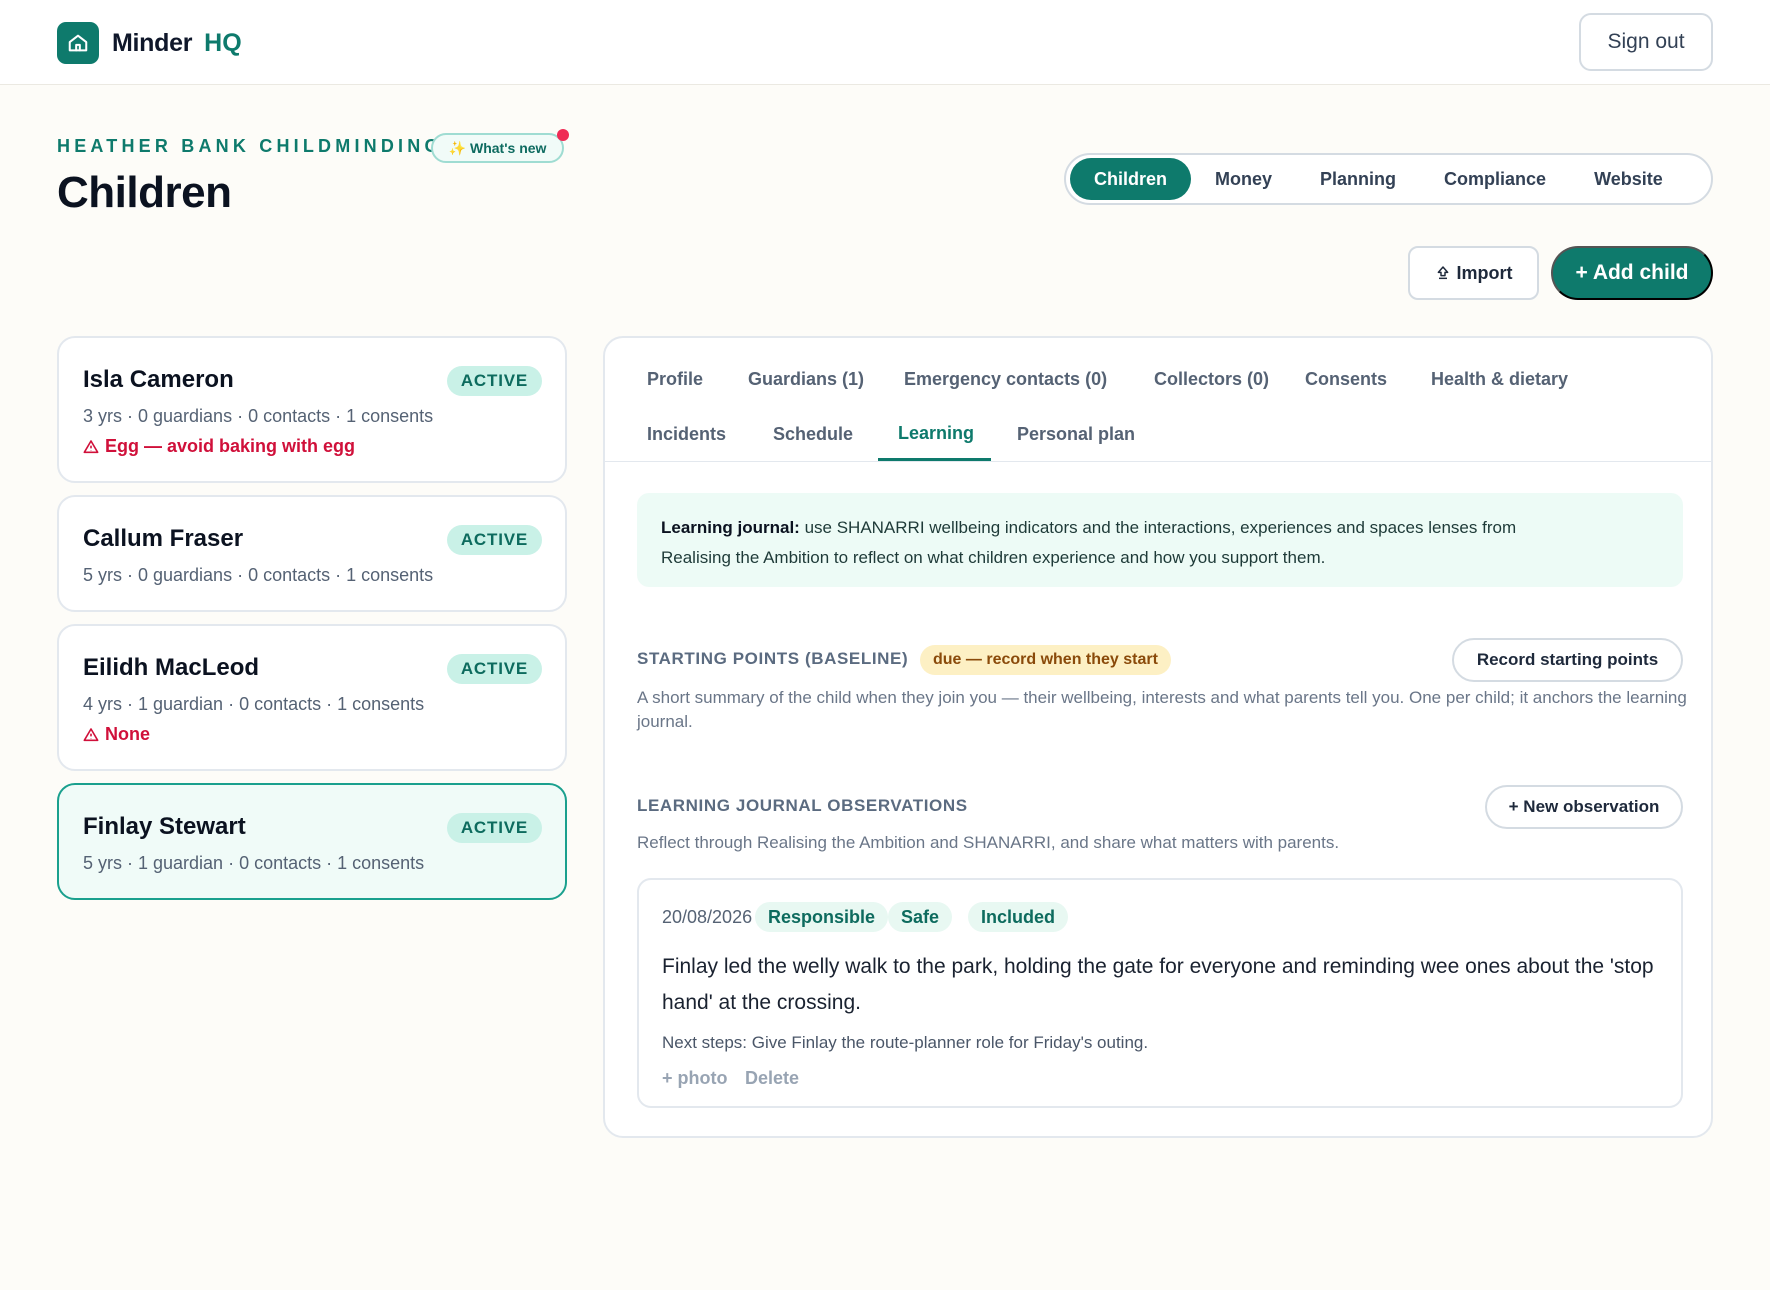  I want to click on tag-safe: Safe, so click(920, 917).